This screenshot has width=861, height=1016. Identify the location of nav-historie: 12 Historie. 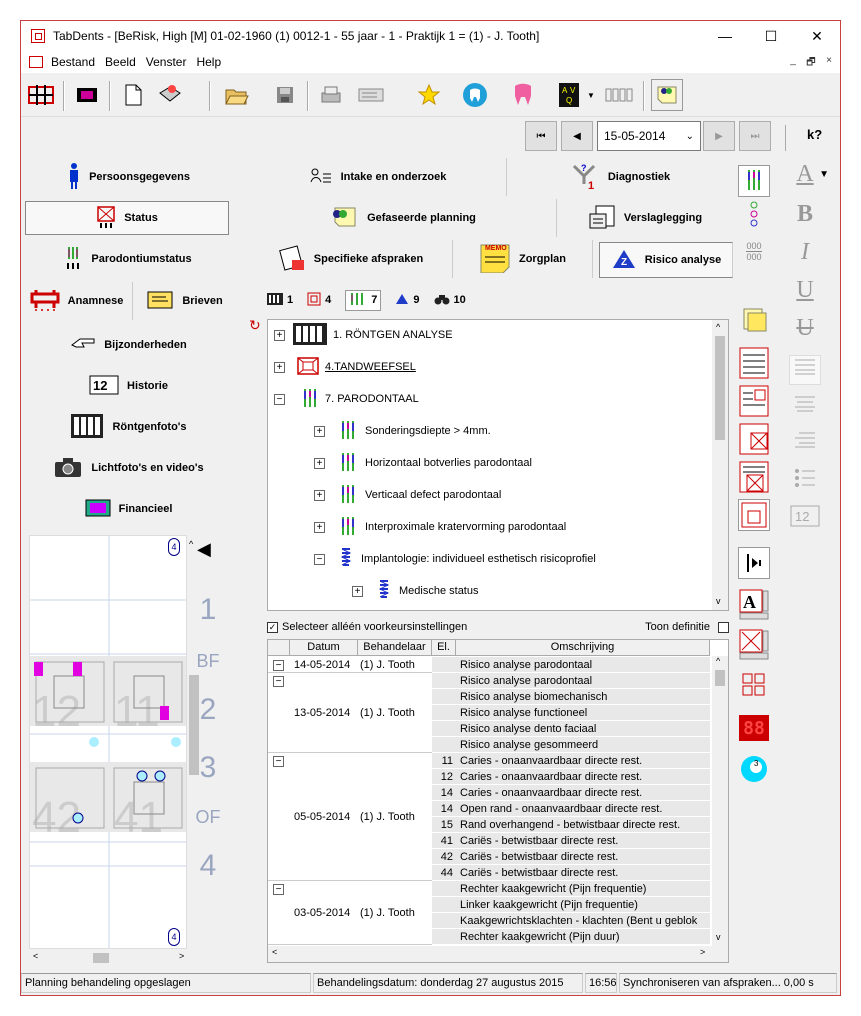
(128, 386).